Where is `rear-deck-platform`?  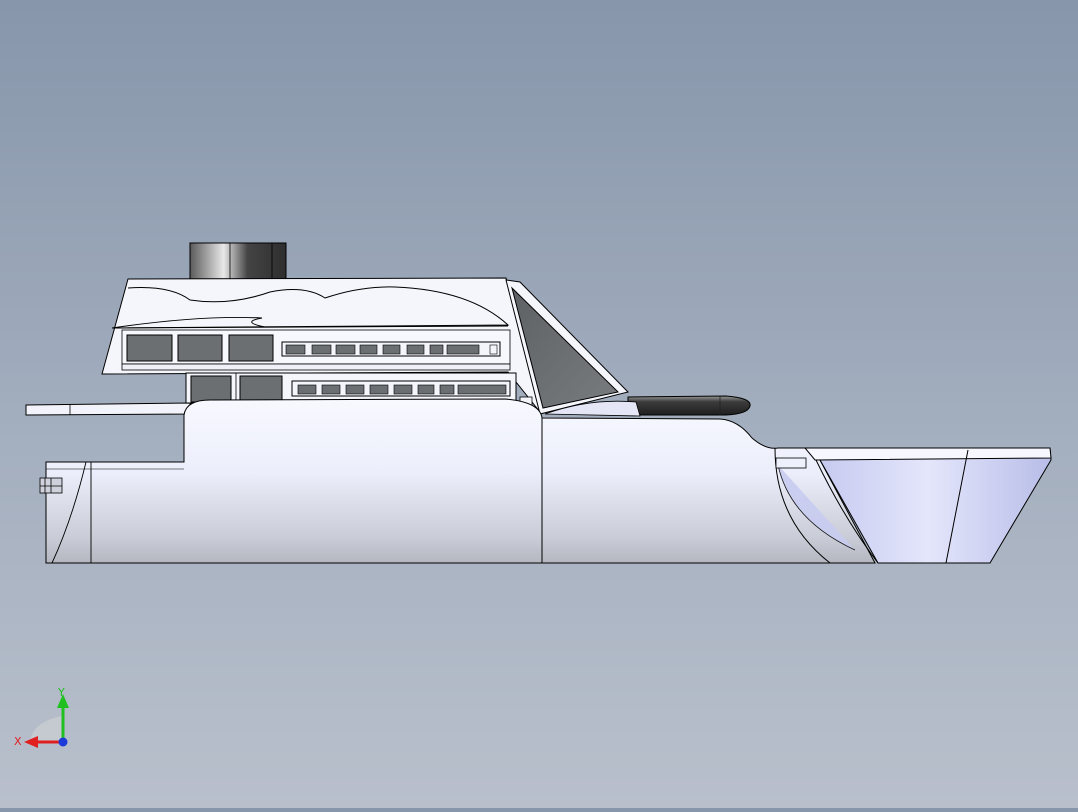
rear-deck-platform is located at coordinates (108, 409).